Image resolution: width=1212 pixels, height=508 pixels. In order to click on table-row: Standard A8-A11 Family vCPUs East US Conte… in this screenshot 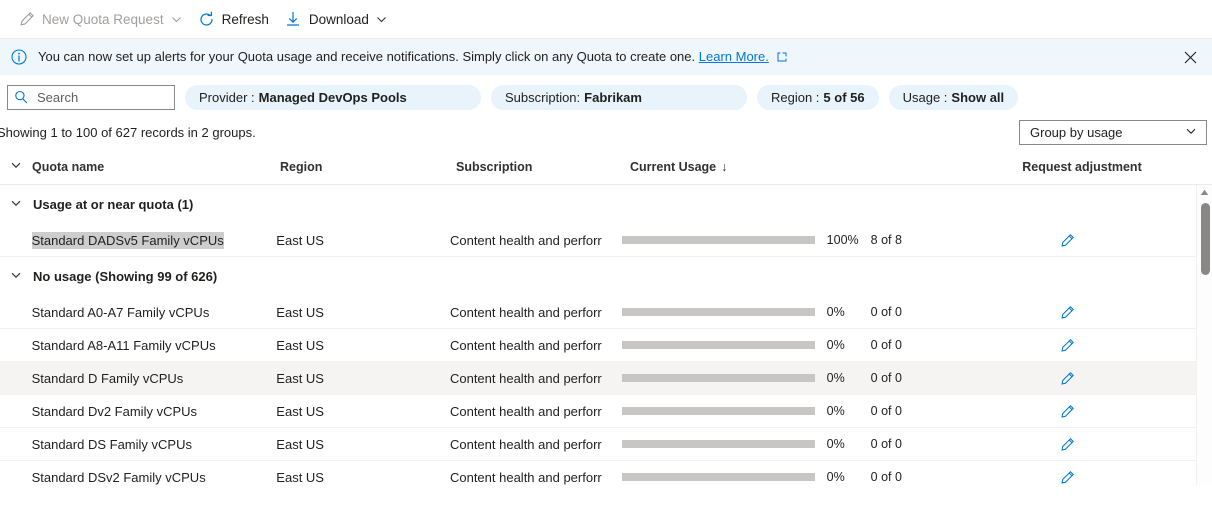, I will do `click(598, 345)`.